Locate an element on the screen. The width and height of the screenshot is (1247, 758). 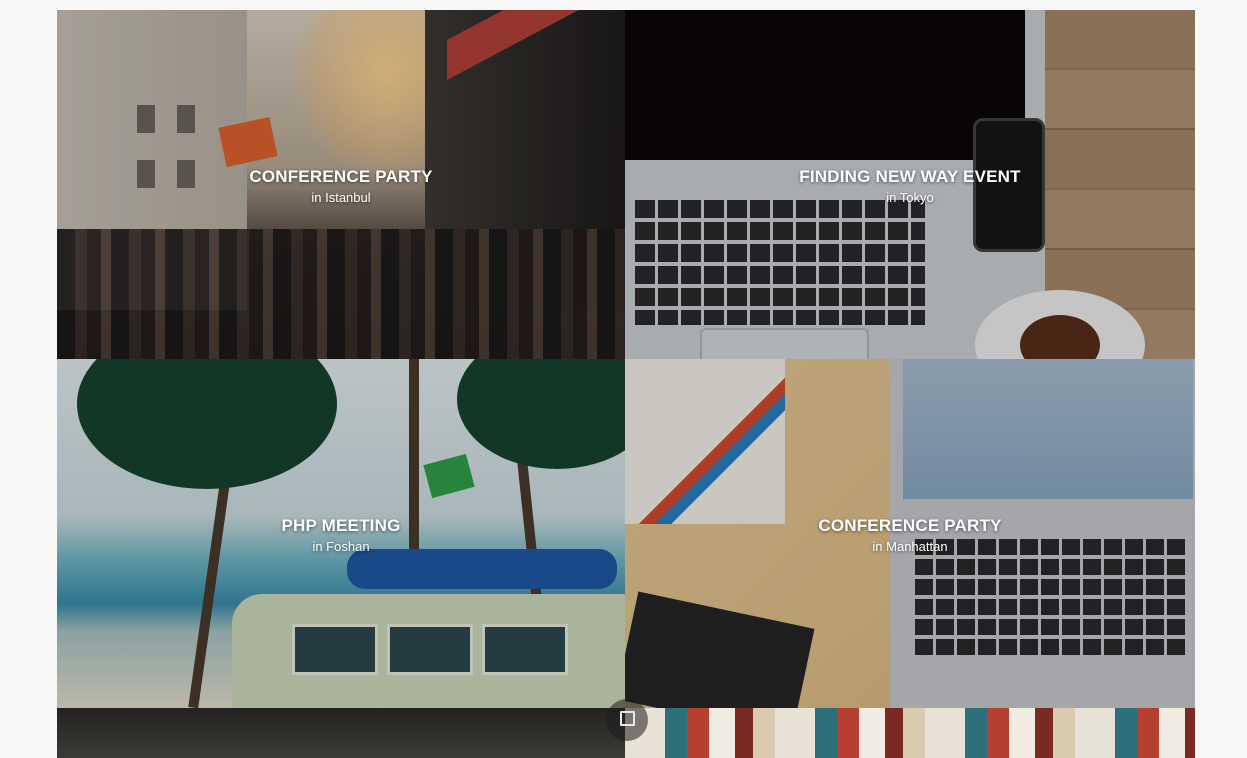
event-caption: CONFERENCE PARTY in Istanbul is located at coordinates (341, 186).